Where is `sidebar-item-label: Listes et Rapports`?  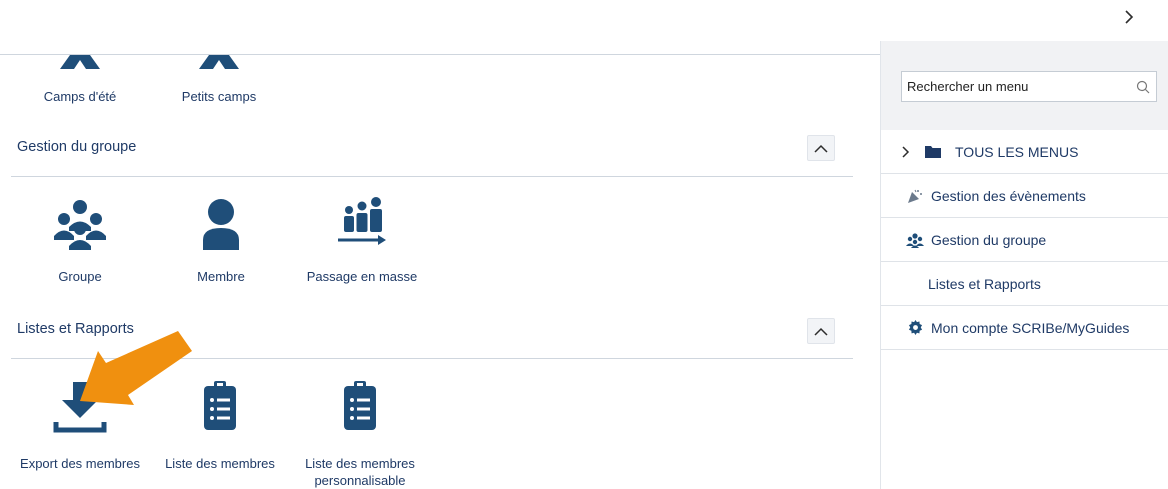 sidebar-item-label: Listes et Rapports is located at coordinates (984, 283).